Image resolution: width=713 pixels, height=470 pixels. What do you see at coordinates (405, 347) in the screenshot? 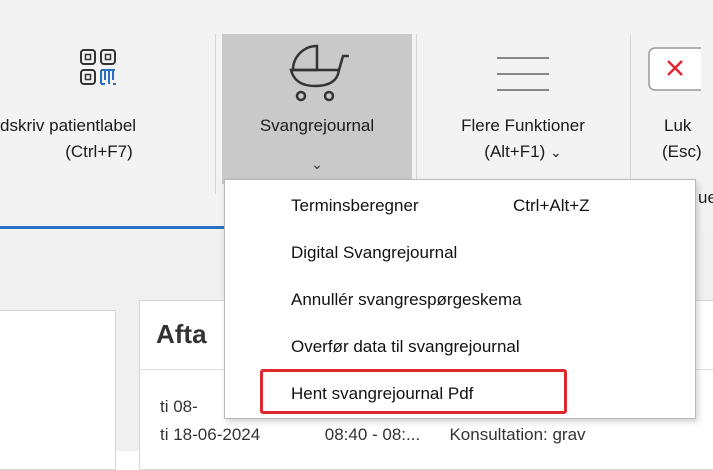
I see `menu-item-overfor-data: Overfør data til svangrejournal` at bounding box center [405, 347].